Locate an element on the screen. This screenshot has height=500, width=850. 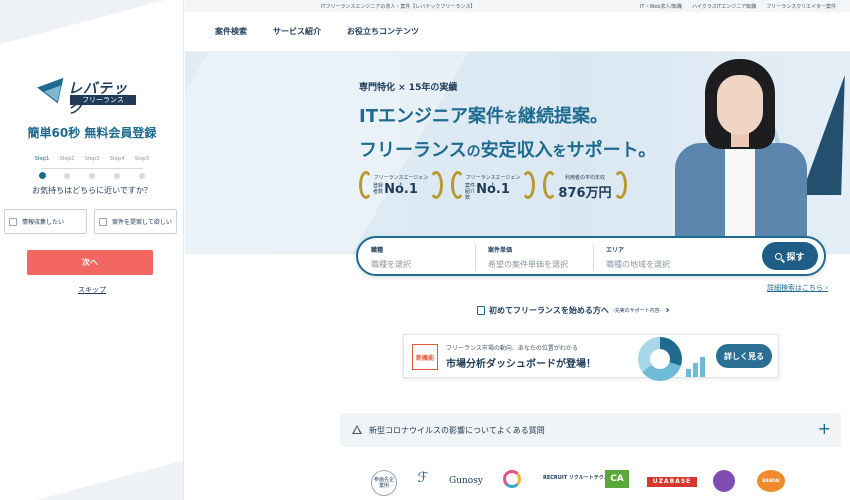
faq-title: 新型コロナウイルスの影響についてよくある質問 is located at coordinates (457, 430).